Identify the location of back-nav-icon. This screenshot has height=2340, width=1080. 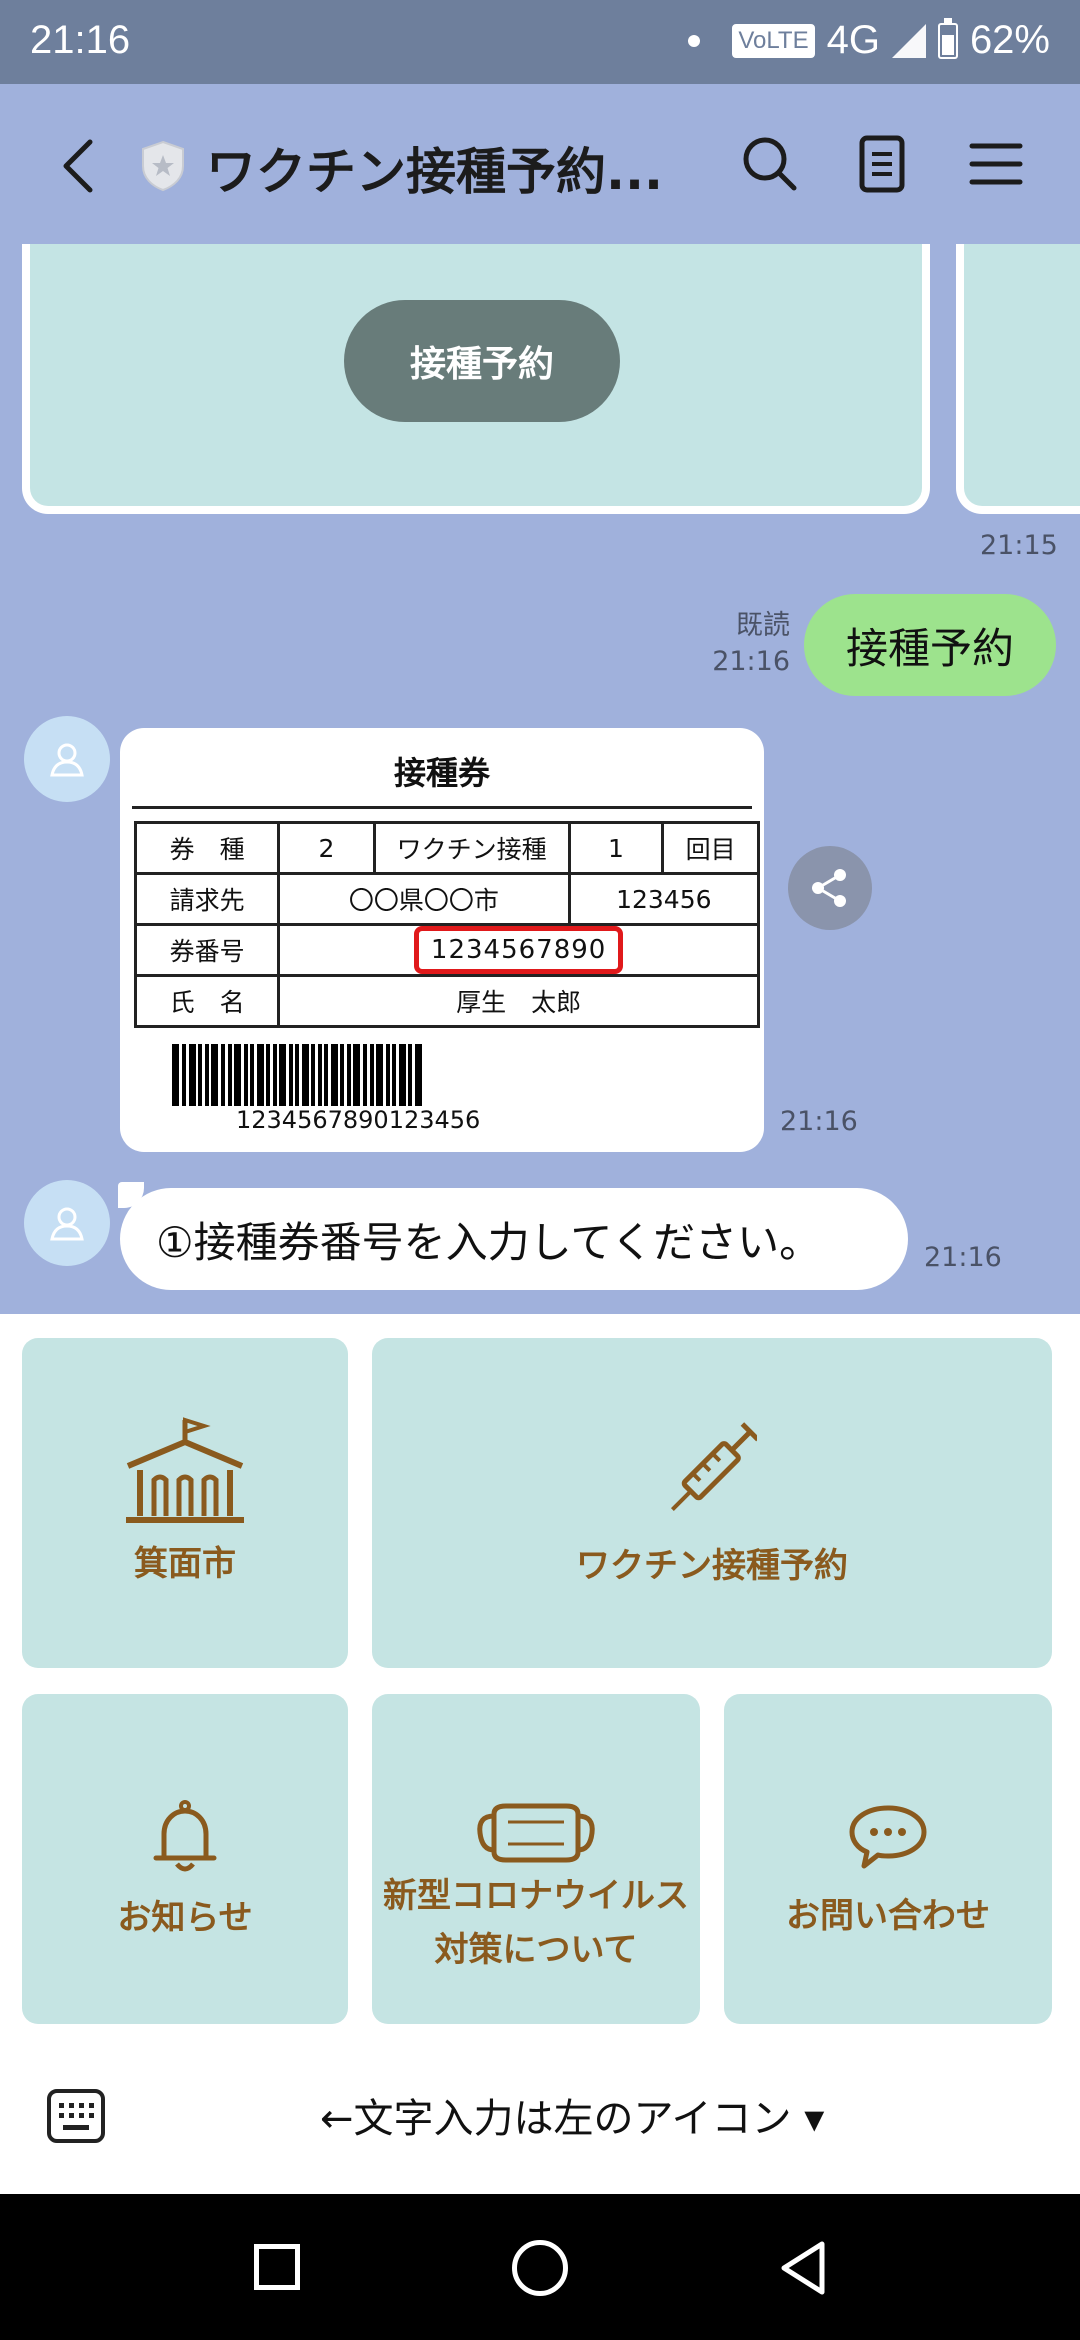
(803, 2268).